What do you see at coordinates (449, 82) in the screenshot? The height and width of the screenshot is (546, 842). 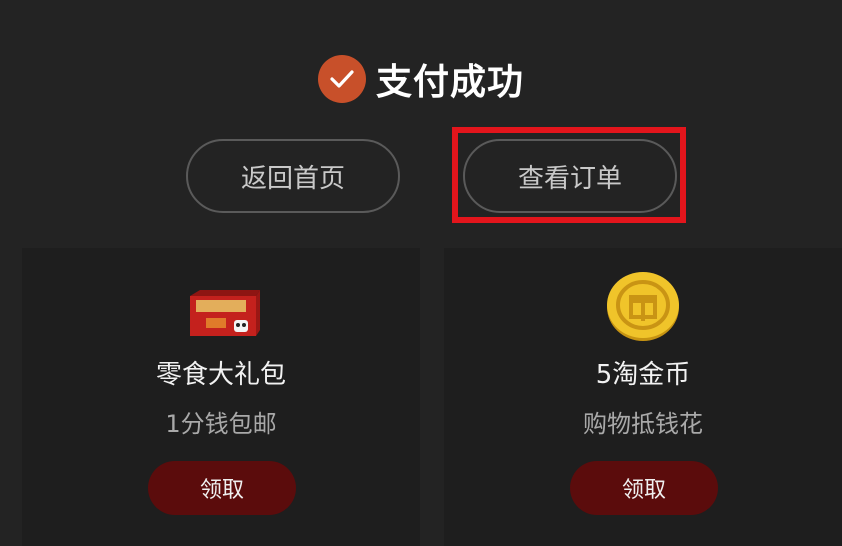 I see `page-title: 支付成功` at bounding box center [449, 82].